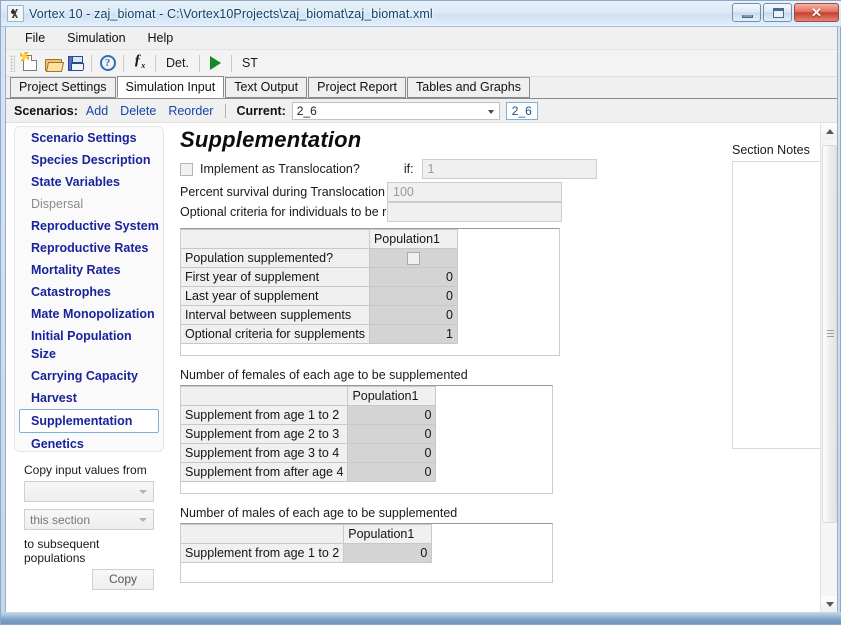  What do you see at coordinates (89, 444) in the screenshot?
I see `sidebar-item-genetics: Genetics` at bounding box center [89, 444].